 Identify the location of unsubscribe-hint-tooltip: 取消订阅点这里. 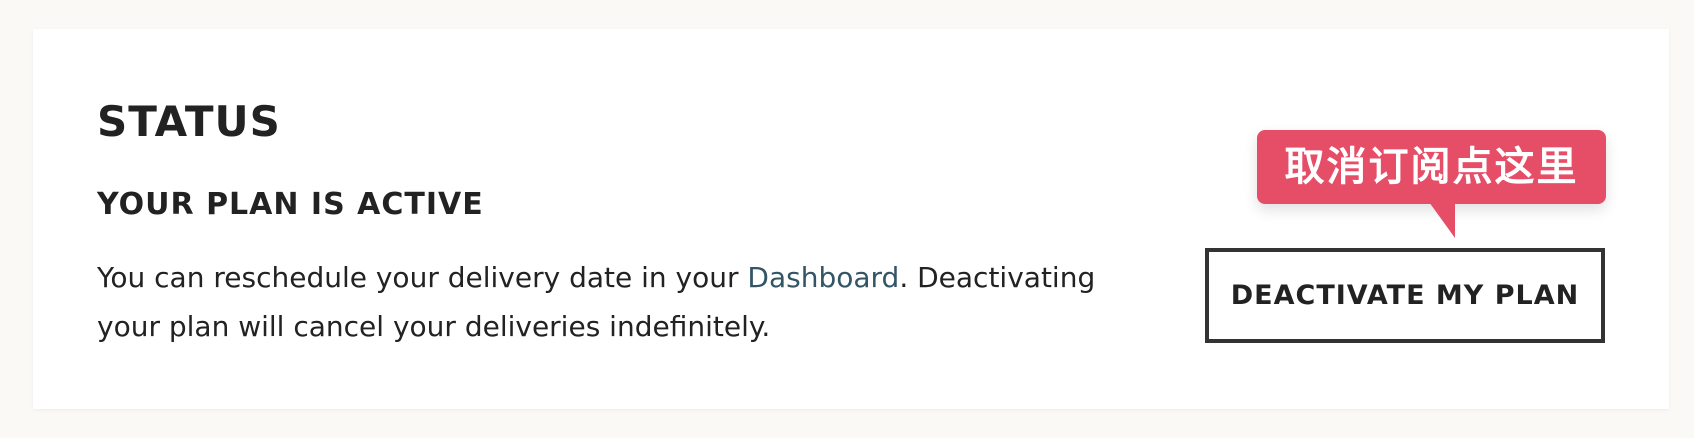
(1431, 167).